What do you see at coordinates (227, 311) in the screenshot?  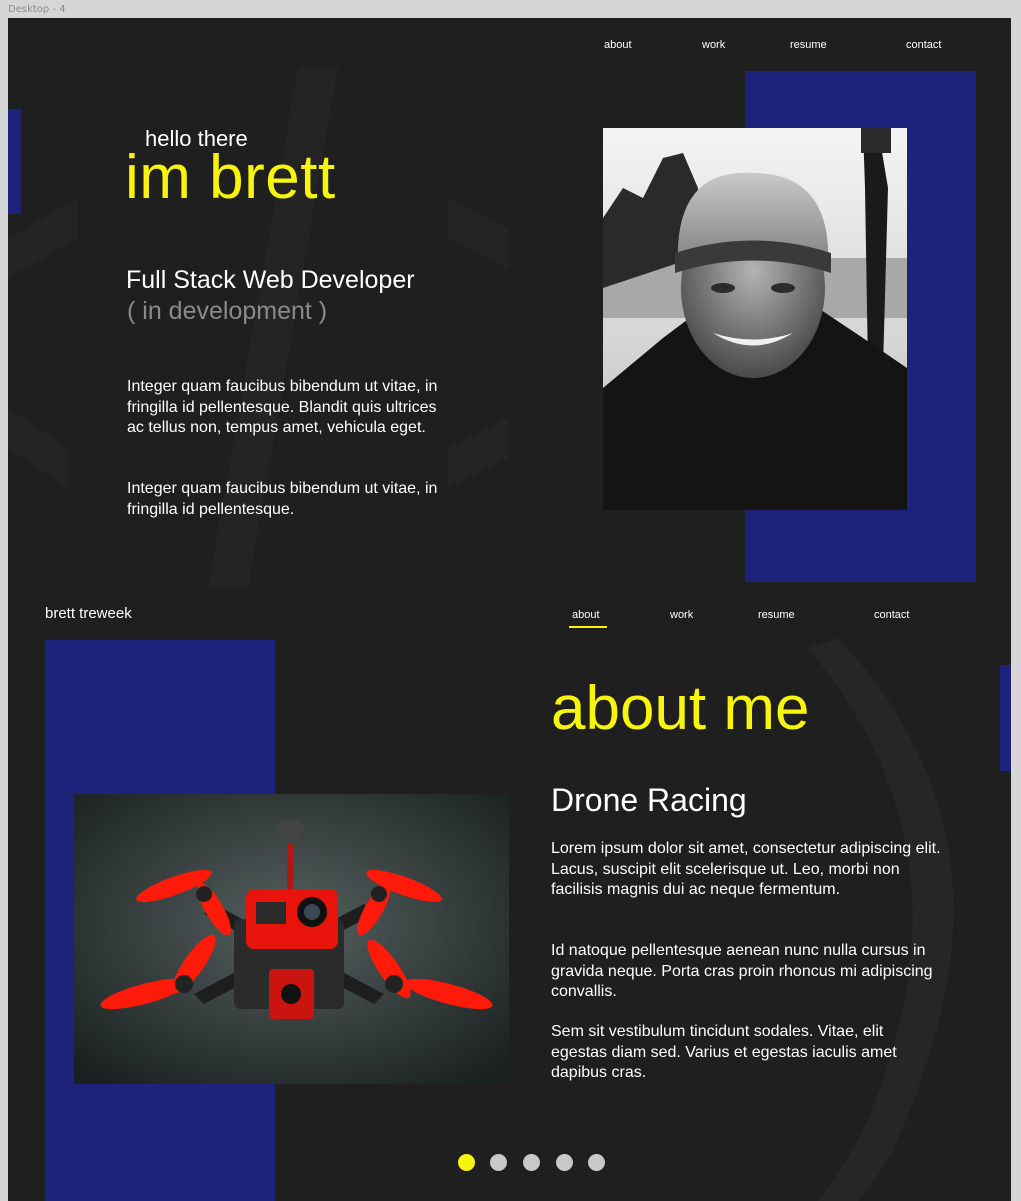 I see `role-note: ( in development )` at bounding box center [227, 311].